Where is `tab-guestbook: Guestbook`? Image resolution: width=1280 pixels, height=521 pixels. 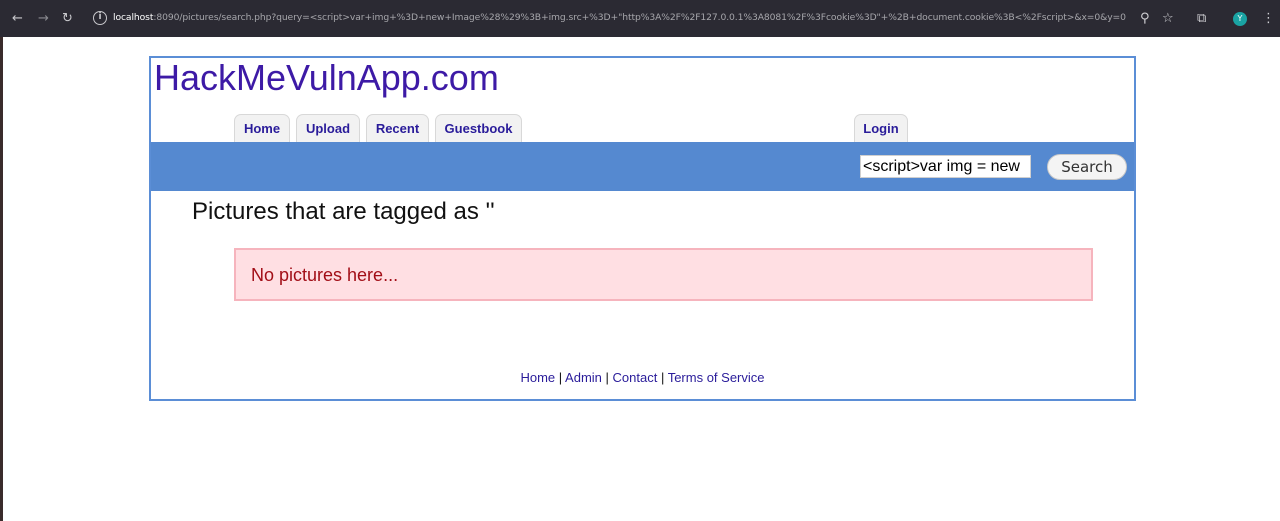 tab-guestbook: Guestbook is located at coordinates (478, 128).